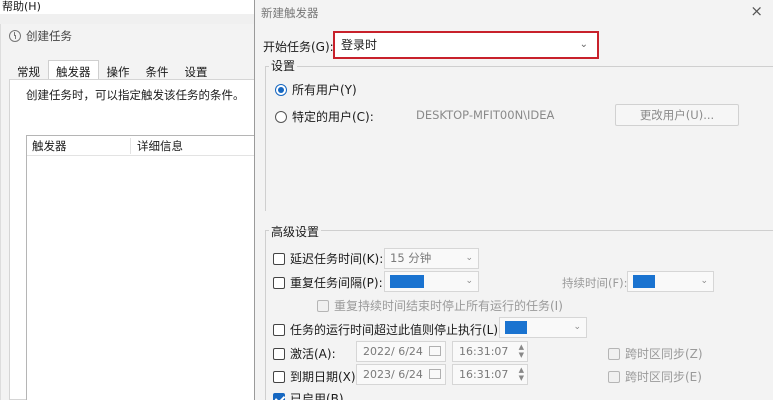  I want to click on checkmark-icon, so click(279, 396).